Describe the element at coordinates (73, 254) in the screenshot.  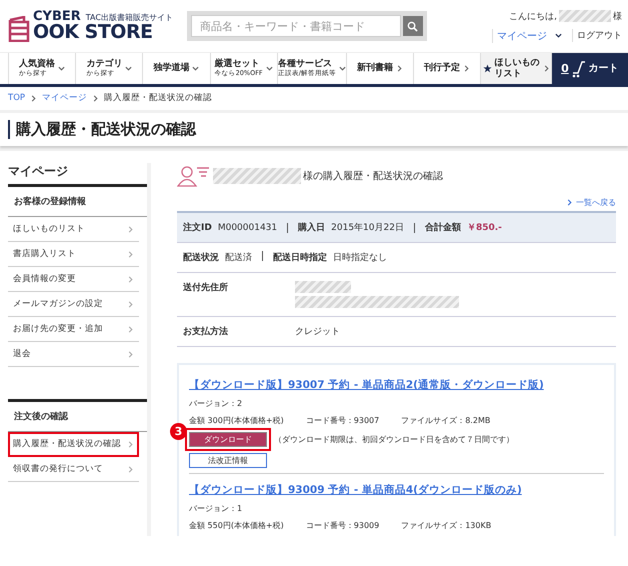
I see `sidebar-item: 書店購入リスト` at that location.